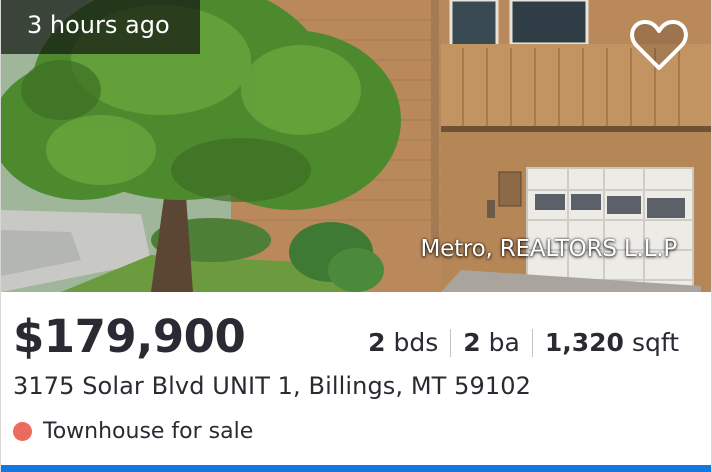 The width and height of the screenshot is (712, 472). I want to click on heart-outline-icon, so click(659, 45).